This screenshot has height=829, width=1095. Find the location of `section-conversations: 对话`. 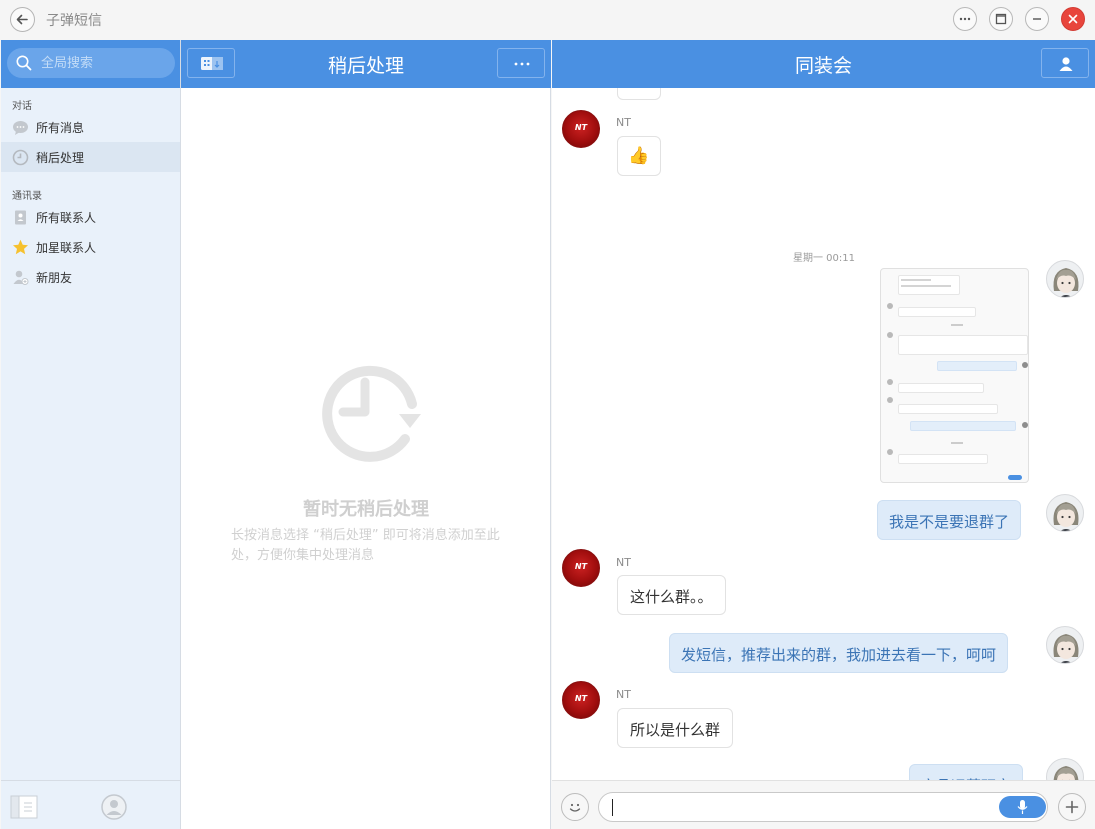

section-conversations: 对话 is located at coordinates (22, 106).